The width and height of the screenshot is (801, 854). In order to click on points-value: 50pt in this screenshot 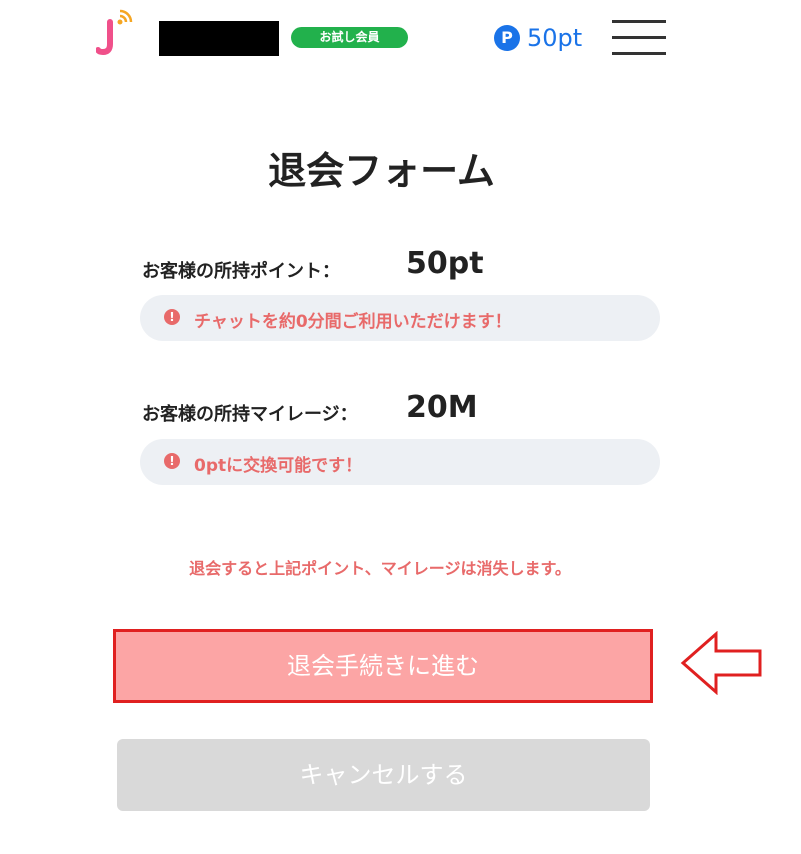, I will do `click(445, 263)`.